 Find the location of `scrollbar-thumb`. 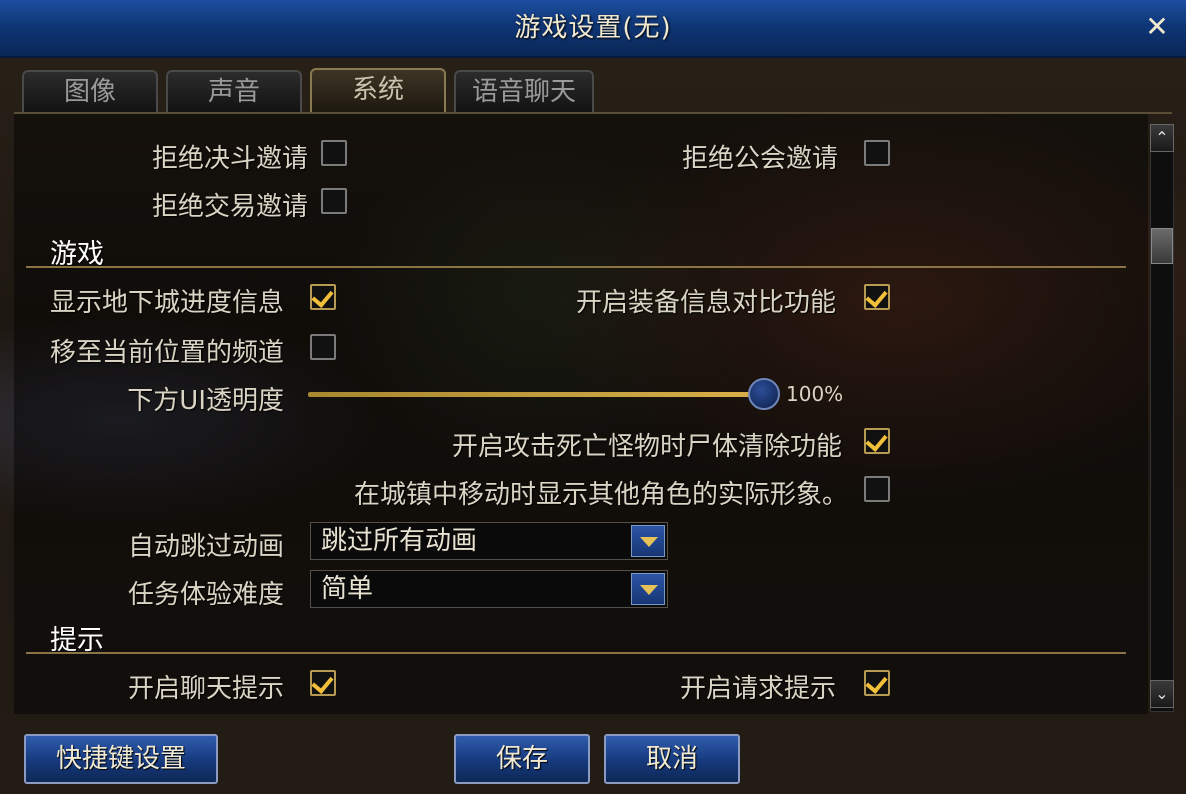

scrollbar-thumb is located at coordinates (1162, 246).